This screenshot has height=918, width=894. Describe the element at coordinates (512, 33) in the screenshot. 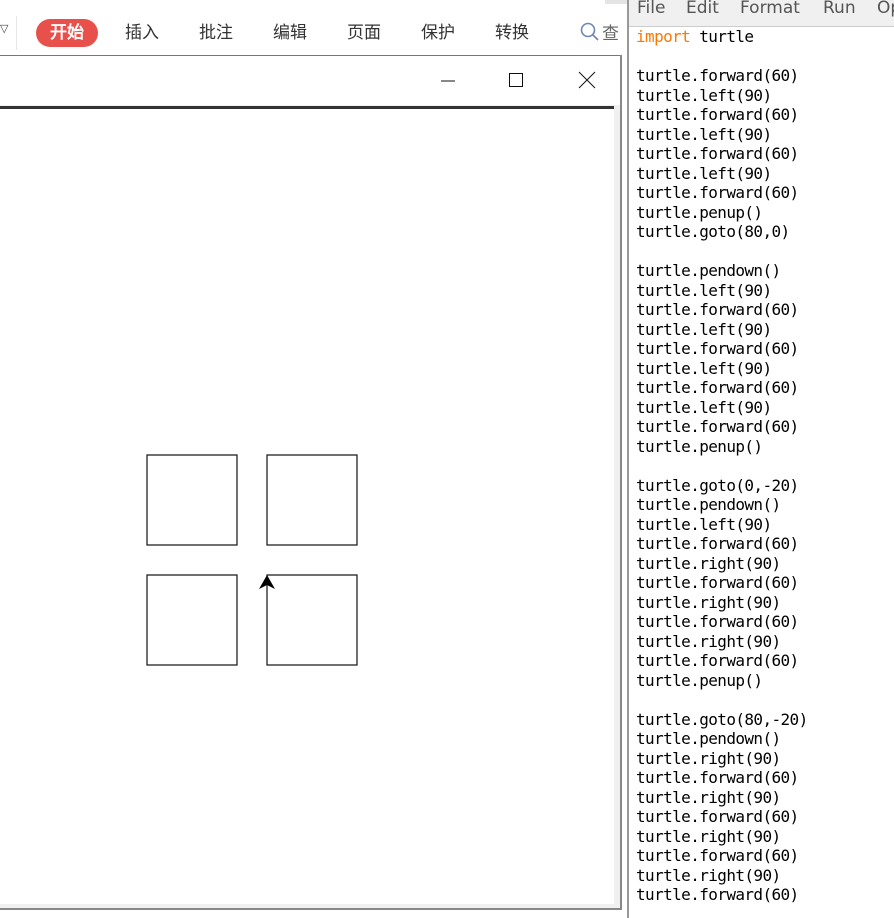

I see `tab-convert: 转换` at that location.